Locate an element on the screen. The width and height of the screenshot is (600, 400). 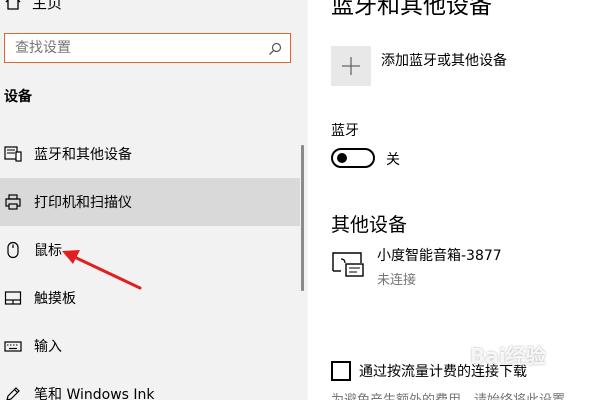
home-label: 主页 is located at coordinates (47, 6).